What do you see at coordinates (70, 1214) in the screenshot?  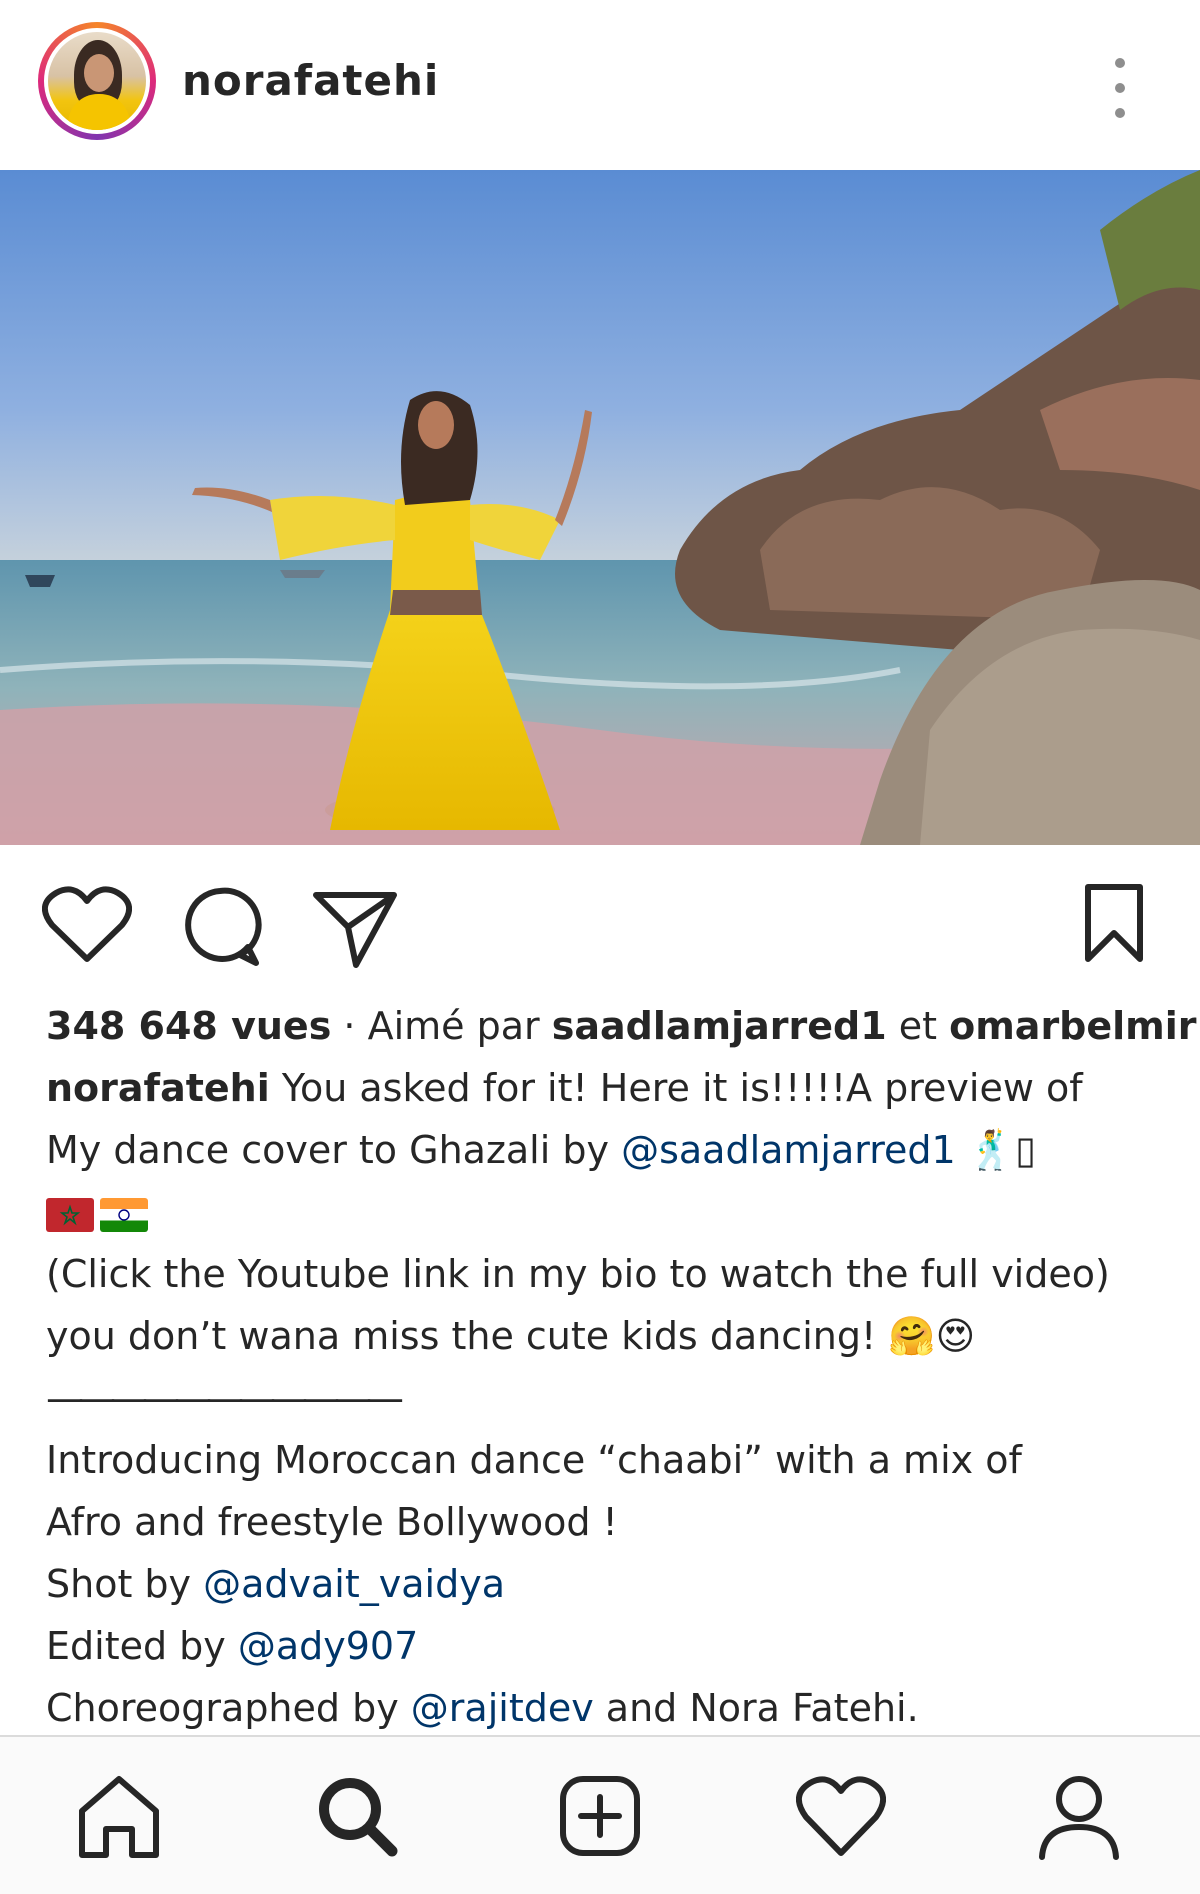 I see `morocco-flag-icon` at bounding box center [70, 1214].